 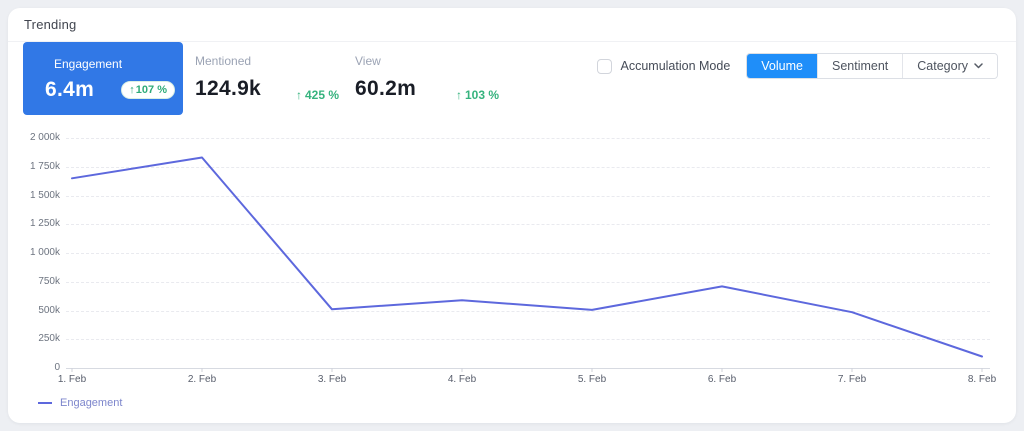 What do you see at coordinates (322, 95) in the screenshot?
I see `delta-value: 425 %` at bounding box center [322, 95].